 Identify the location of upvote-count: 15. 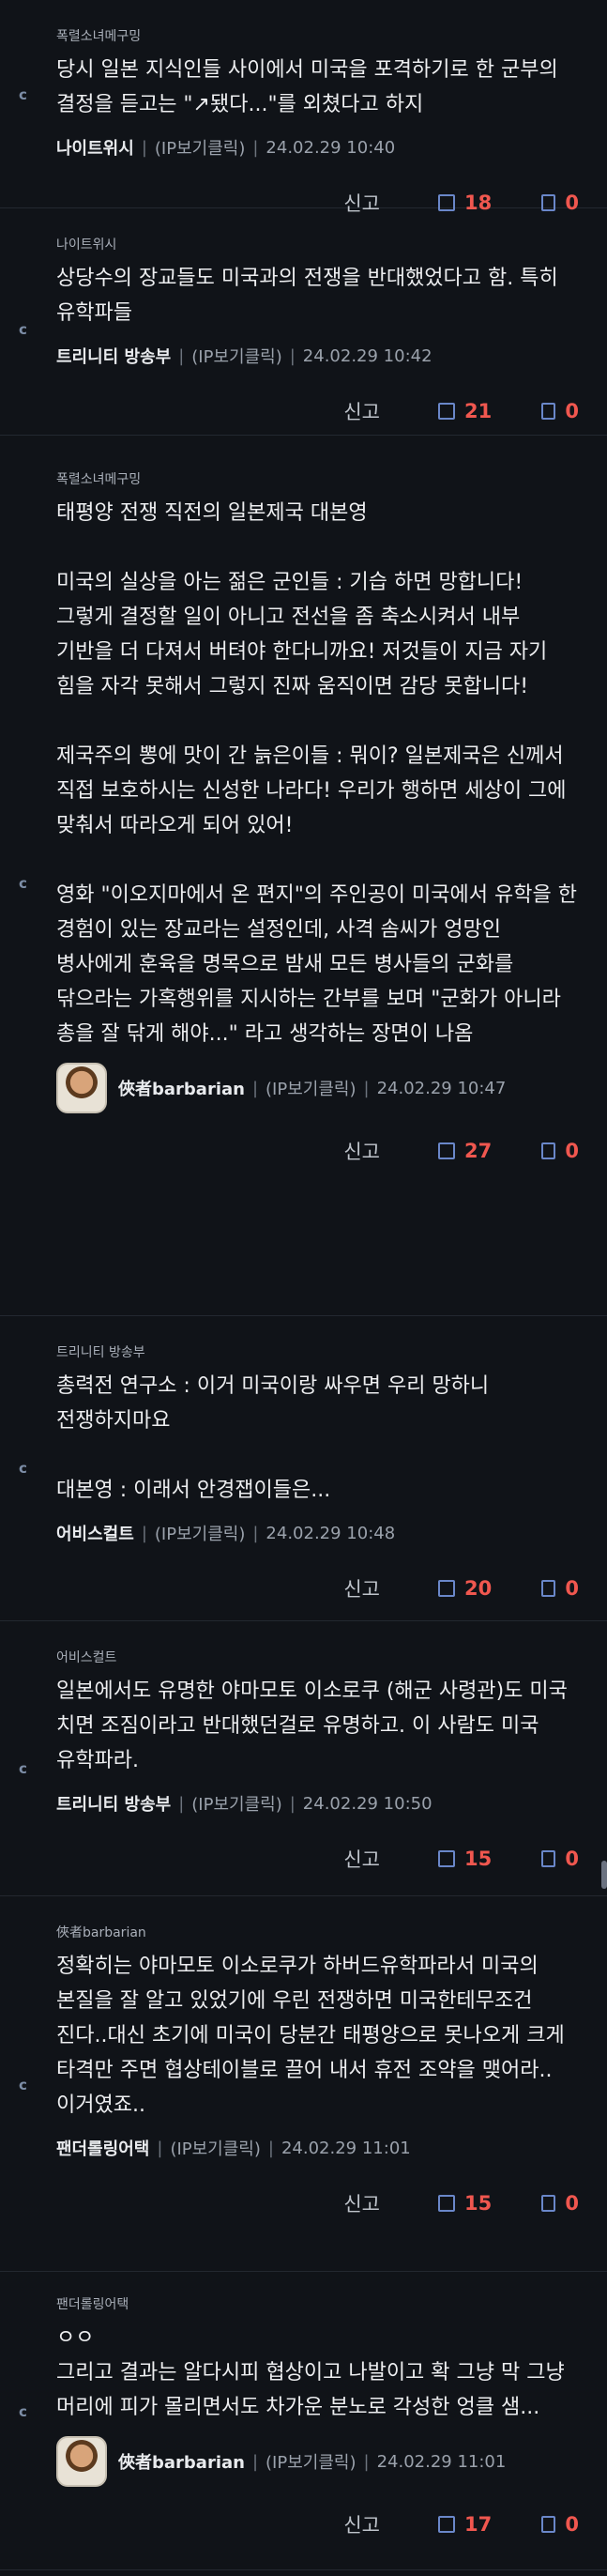
(478, 2203).